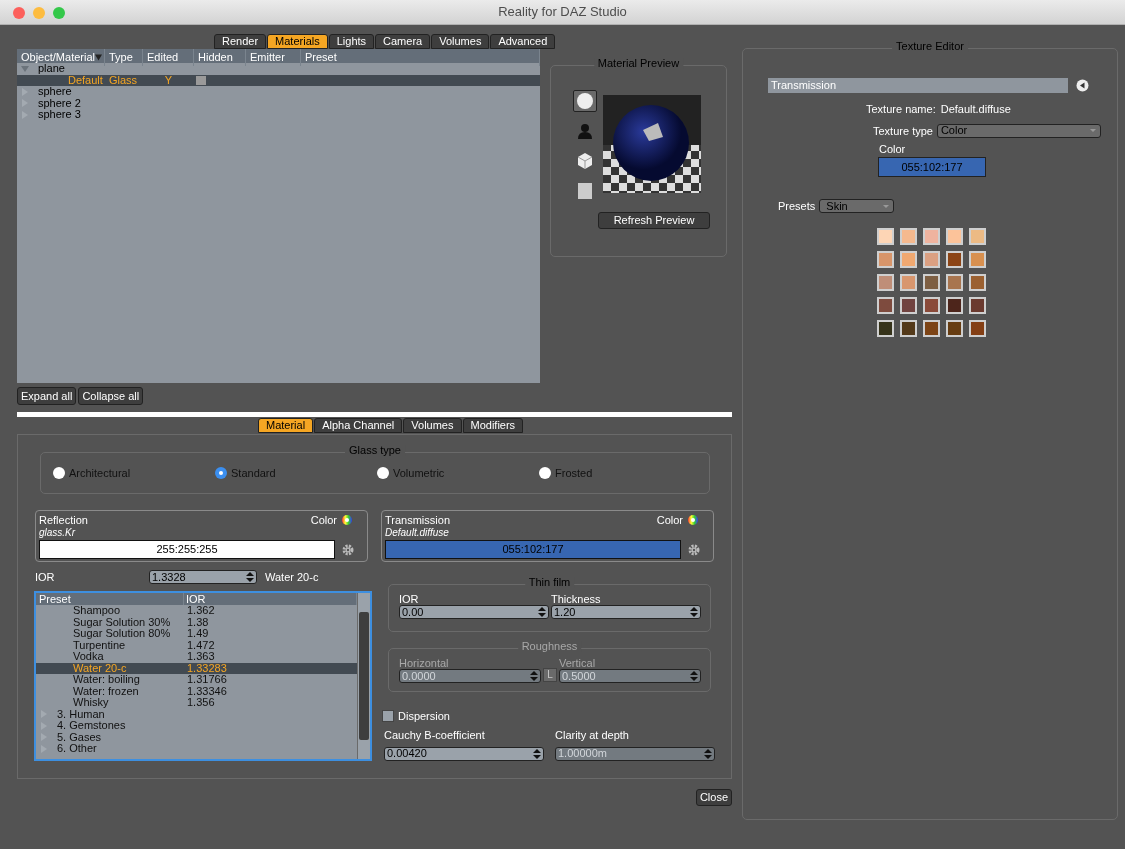 This screenshot has width=1125, height=849. What do you see at coordinates (81, 714) in the screenshot?
I see `preset-category: 3. Human` at bounding box center [81, 714].